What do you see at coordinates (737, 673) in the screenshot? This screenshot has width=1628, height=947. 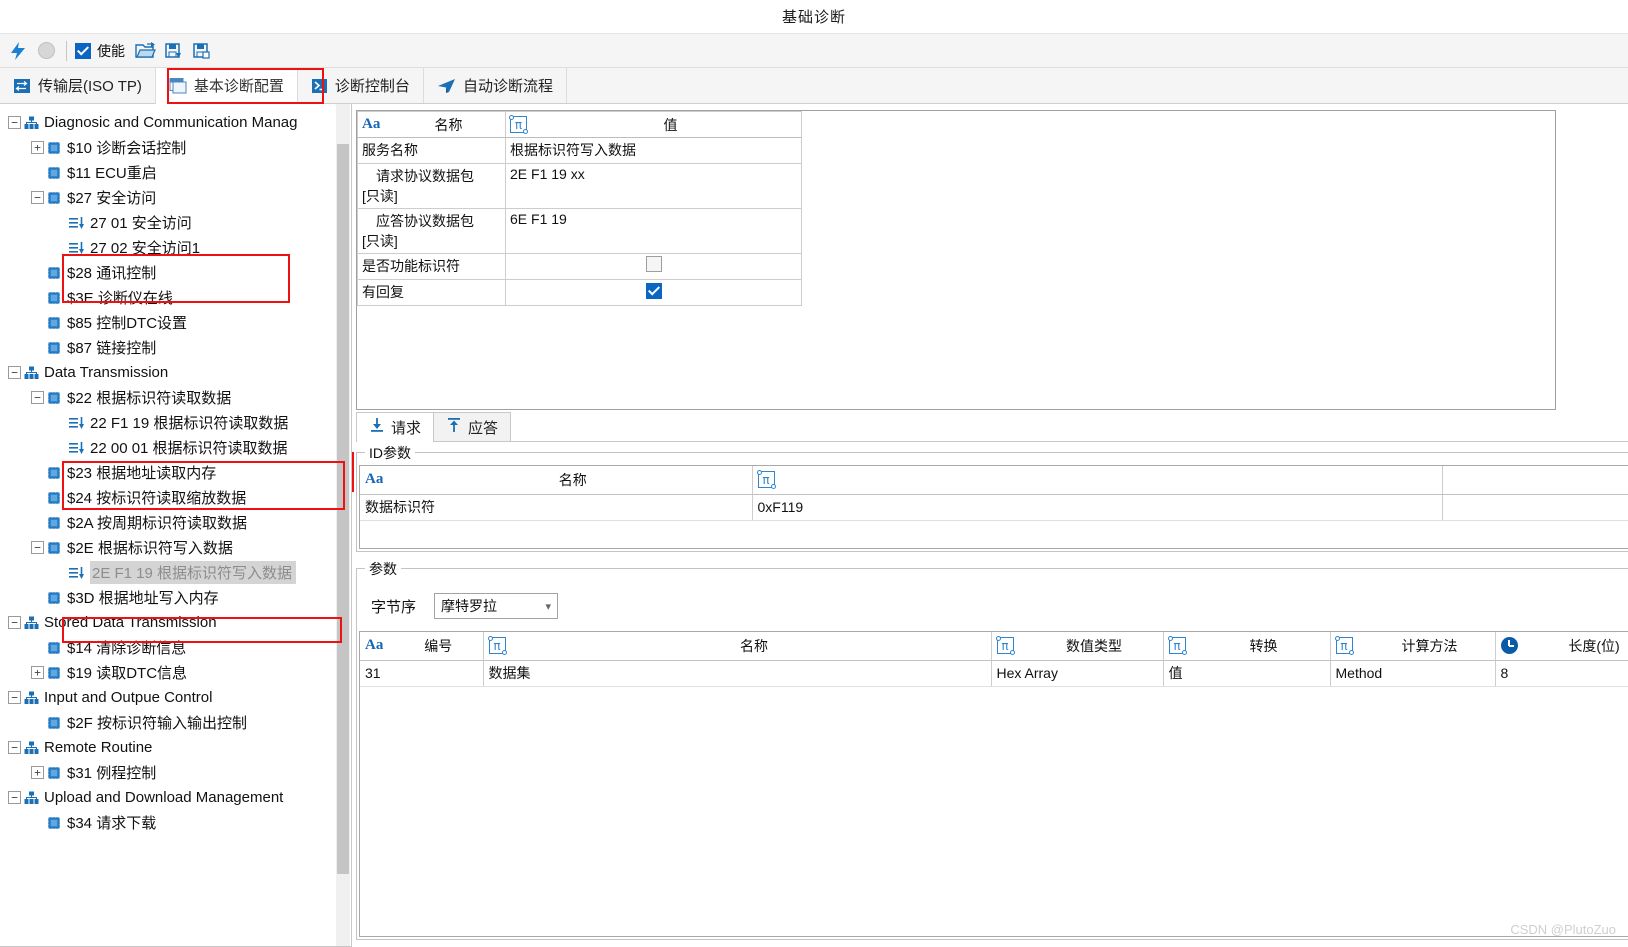 I see `param-cell-name: 数据集` at bounding box center [737, 673].